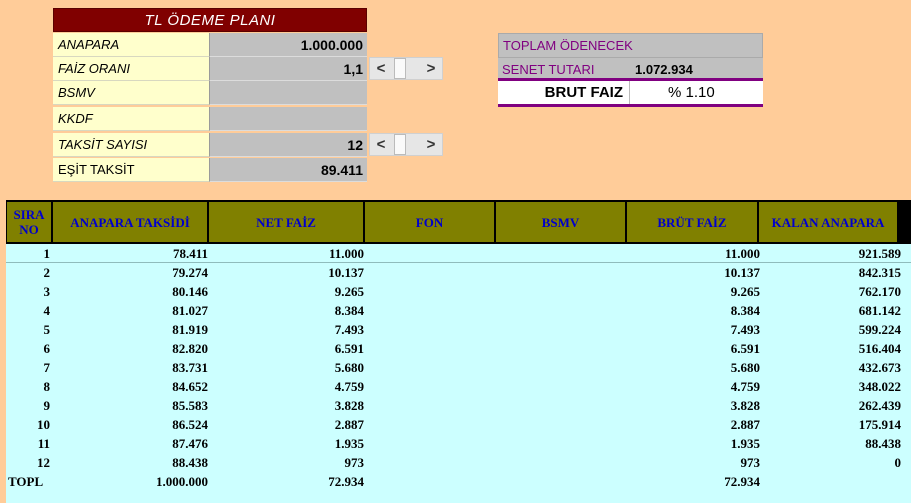 The height and width of the screenshot is (503, 911). What do you see at coordinates (745, 424) in the screenshot?
I see `cell-brut: 2.887` at bounding box center [745, 424].